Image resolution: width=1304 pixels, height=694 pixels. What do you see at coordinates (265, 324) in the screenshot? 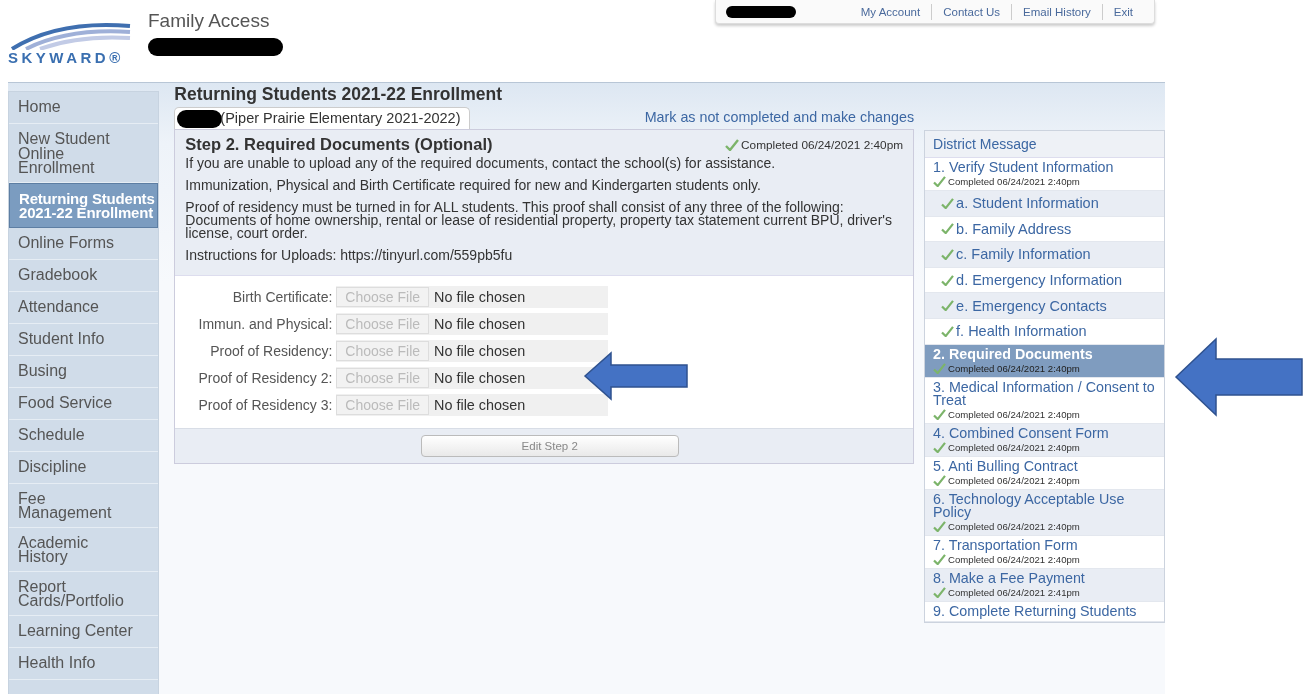
I see `upload-label: Immun. and Physical:` at bounding box center [265, 324].